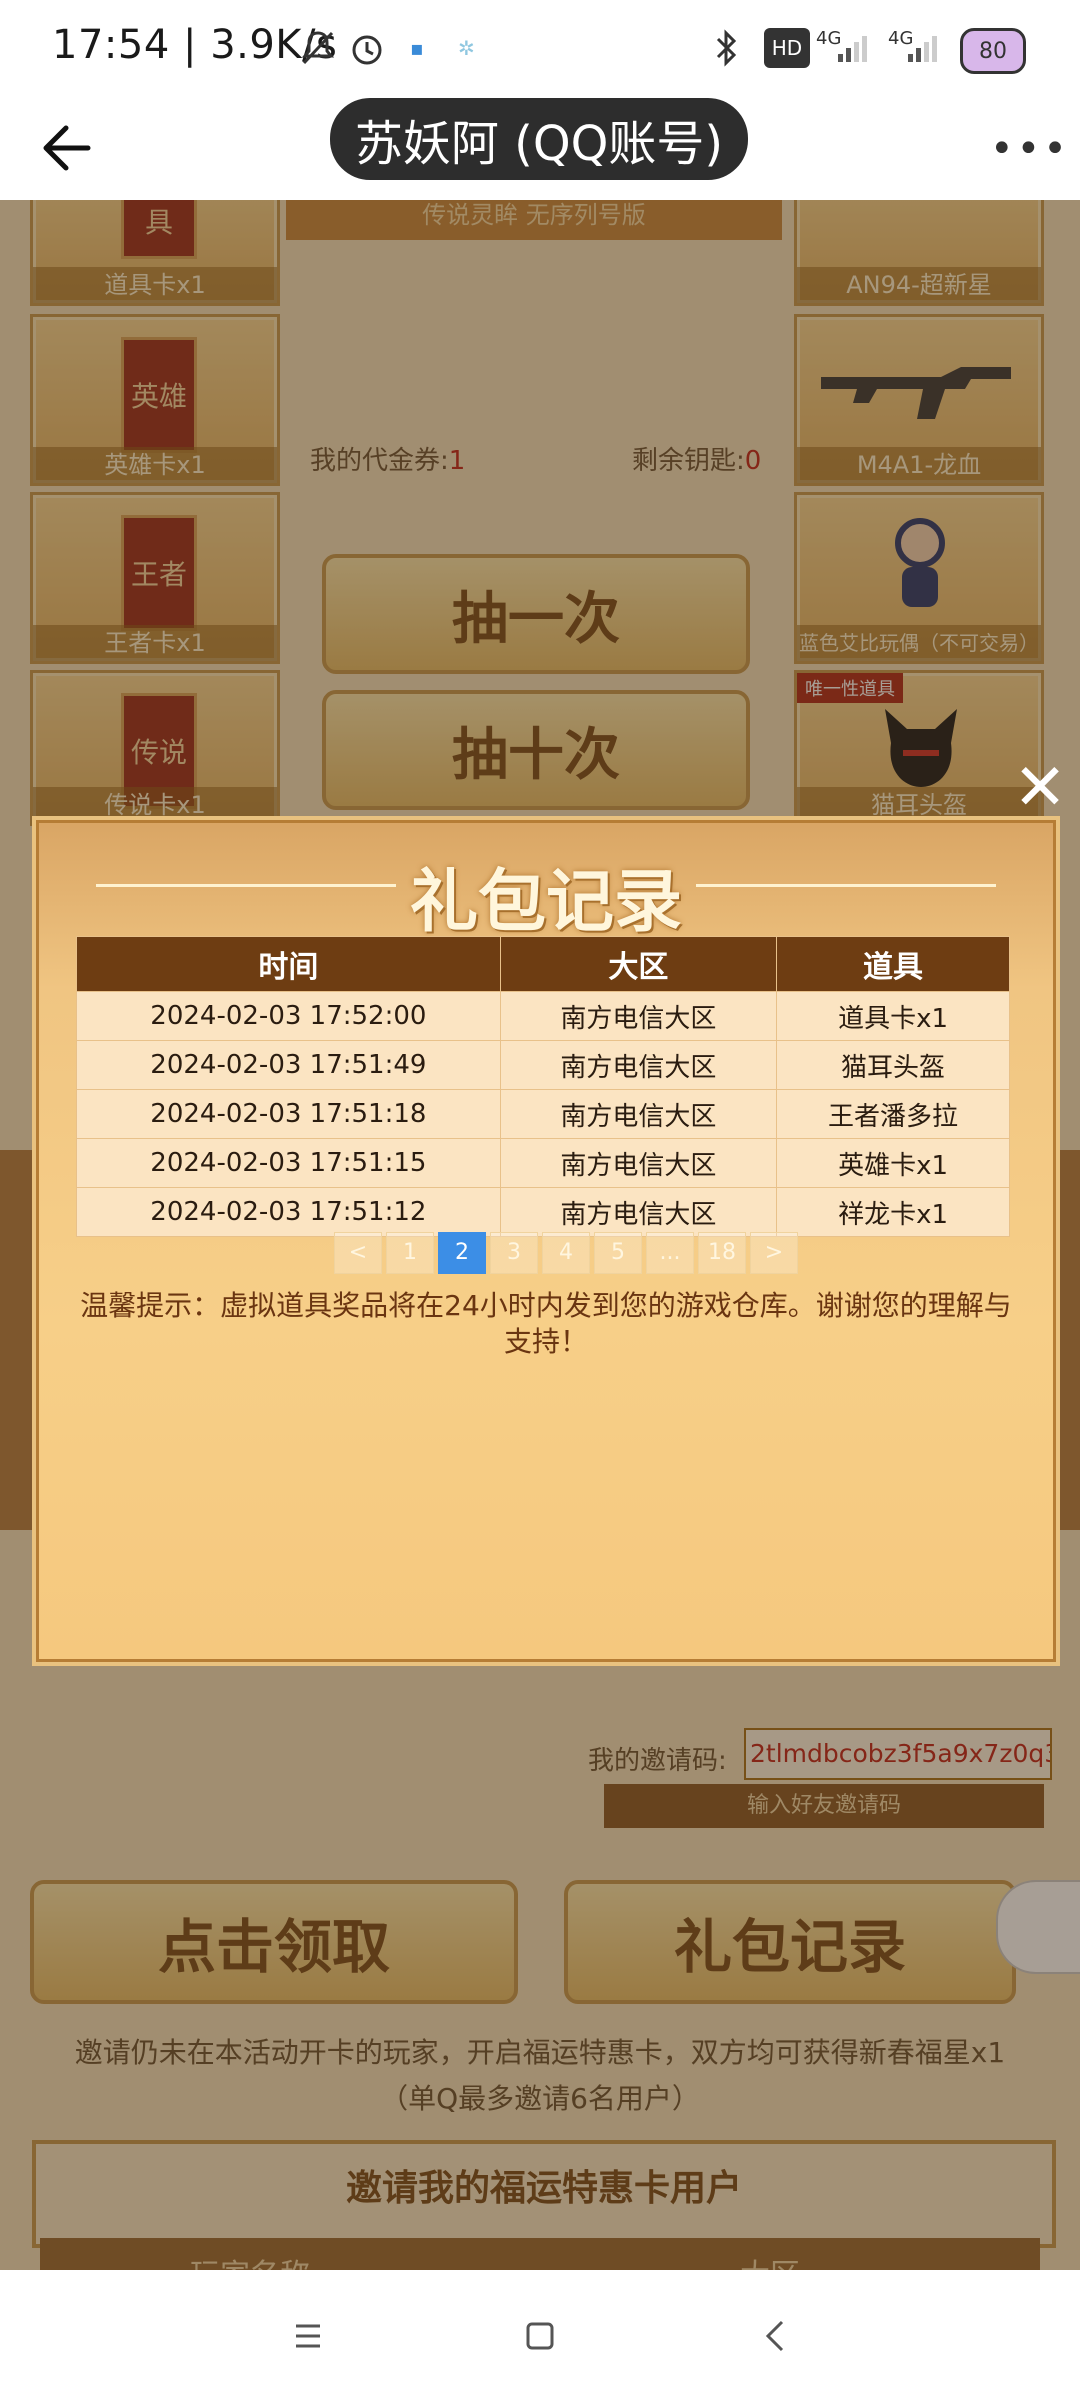  I want to click on table-row: 2024-02-03 17:52:00 南方电信大区 道具卡x1, so click(543, 1016).